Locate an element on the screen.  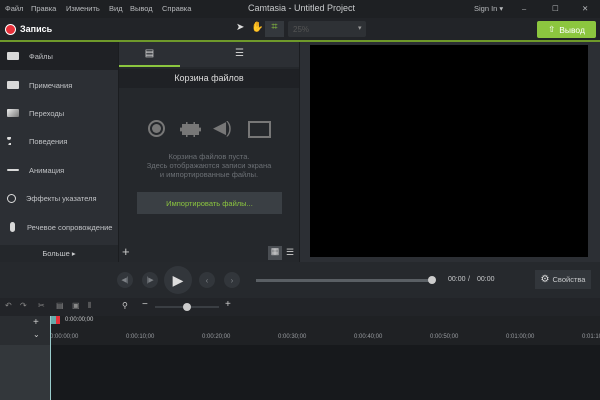
image-icon is located at coordinates (259, 129).